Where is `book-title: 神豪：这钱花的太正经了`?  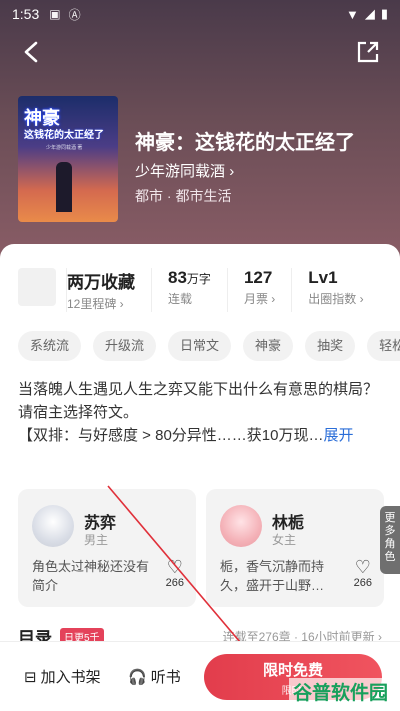
book-title: 神豪：这钱花的太正经了 is located at coordinates (245, 143).